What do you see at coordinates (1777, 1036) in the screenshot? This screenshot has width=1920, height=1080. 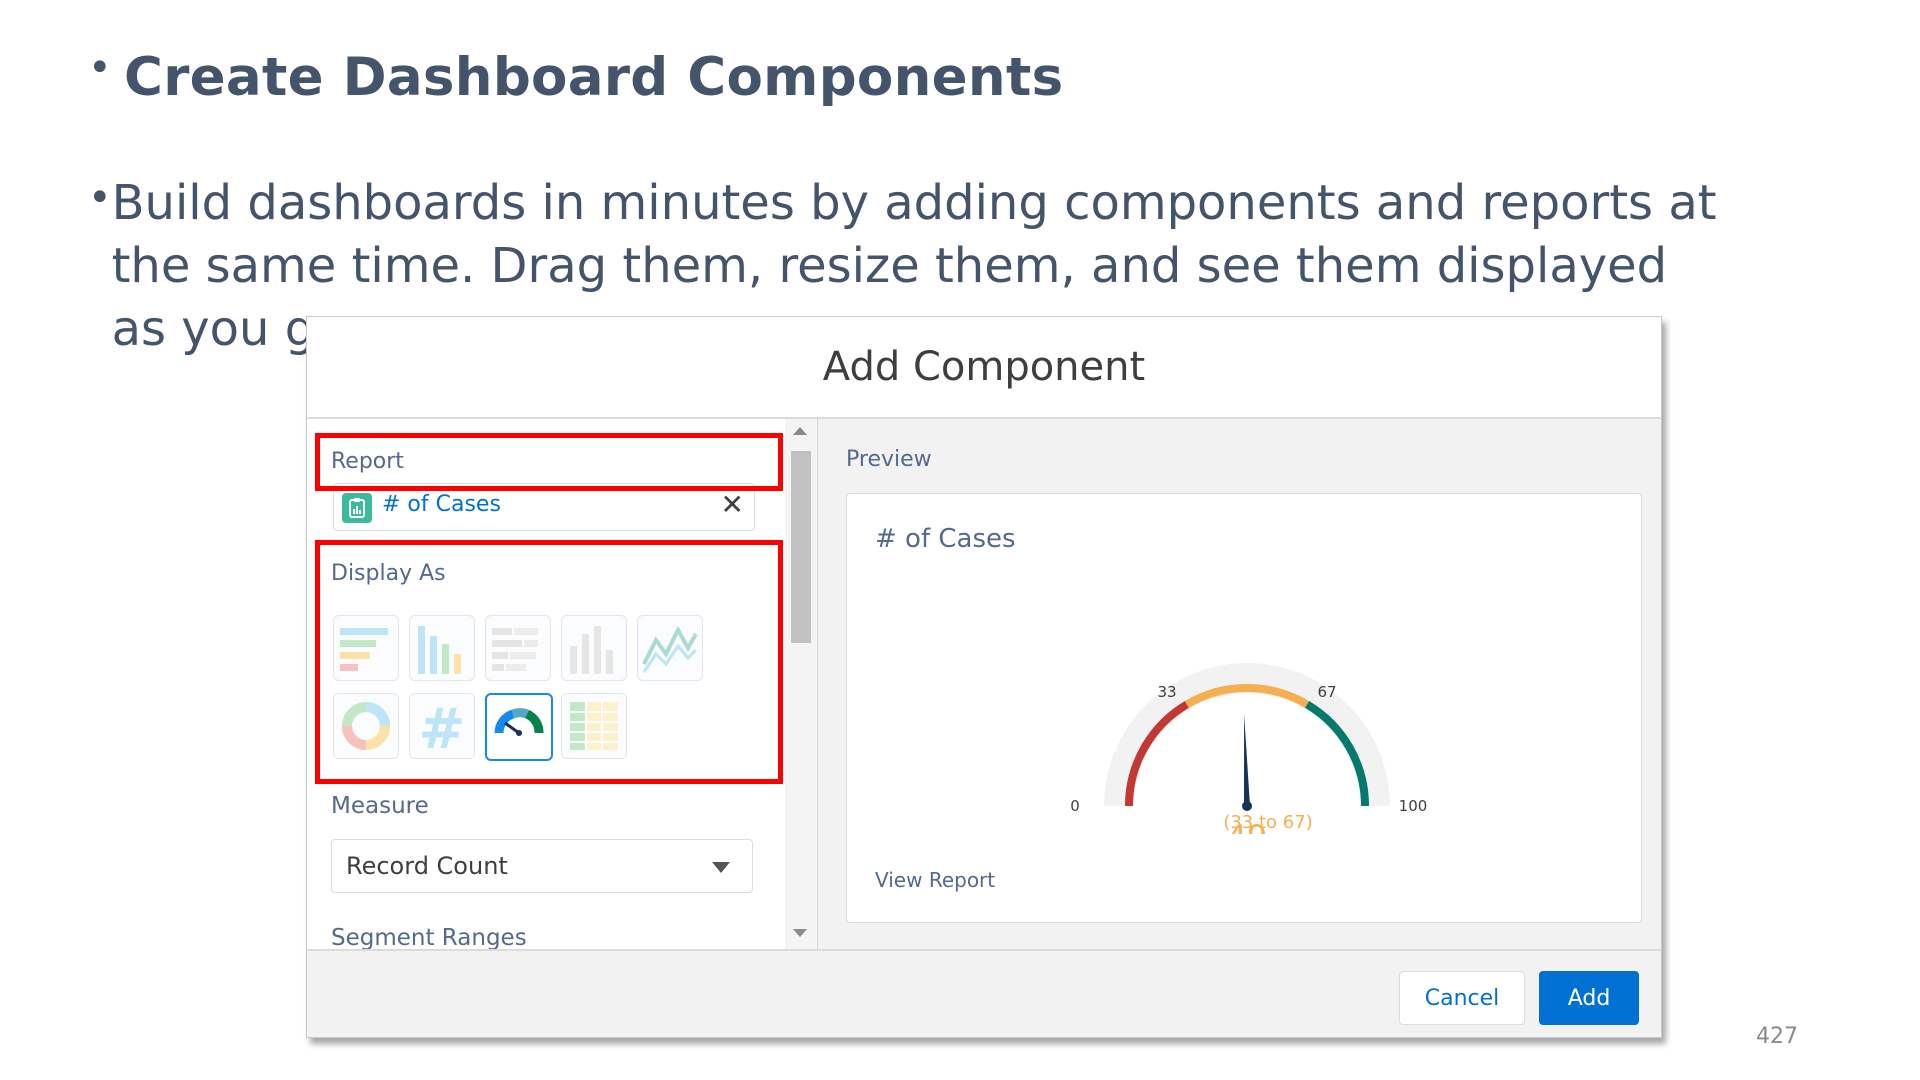 I see `page-number: 427` at bounding box center [1777, 1036].